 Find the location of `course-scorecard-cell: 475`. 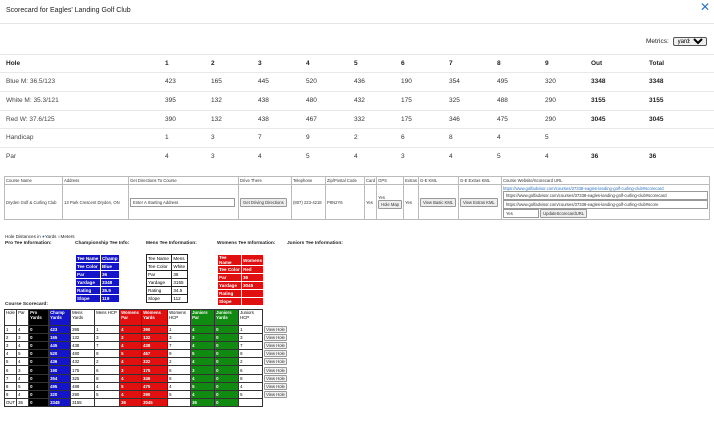

course-scorecard-cell: 475 is located at coordinates (155, 386).